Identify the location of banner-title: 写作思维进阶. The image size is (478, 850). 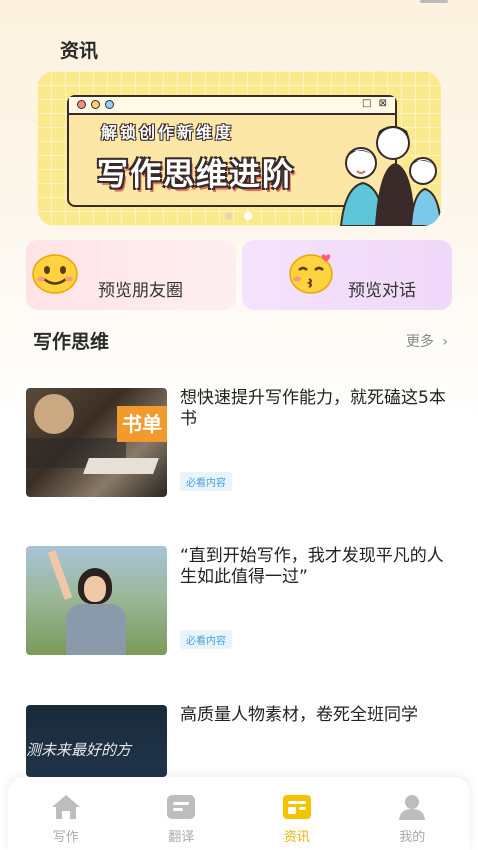
(196, 175).